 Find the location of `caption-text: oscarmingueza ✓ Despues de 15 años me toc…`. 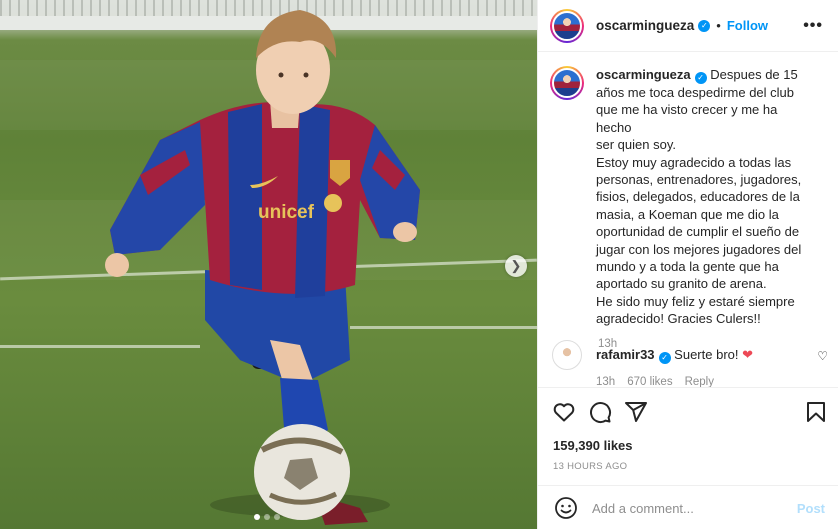

caption-text: oscarmingueza ✓ Despues de 15 años me toc… is located at coordinates (703, 197).